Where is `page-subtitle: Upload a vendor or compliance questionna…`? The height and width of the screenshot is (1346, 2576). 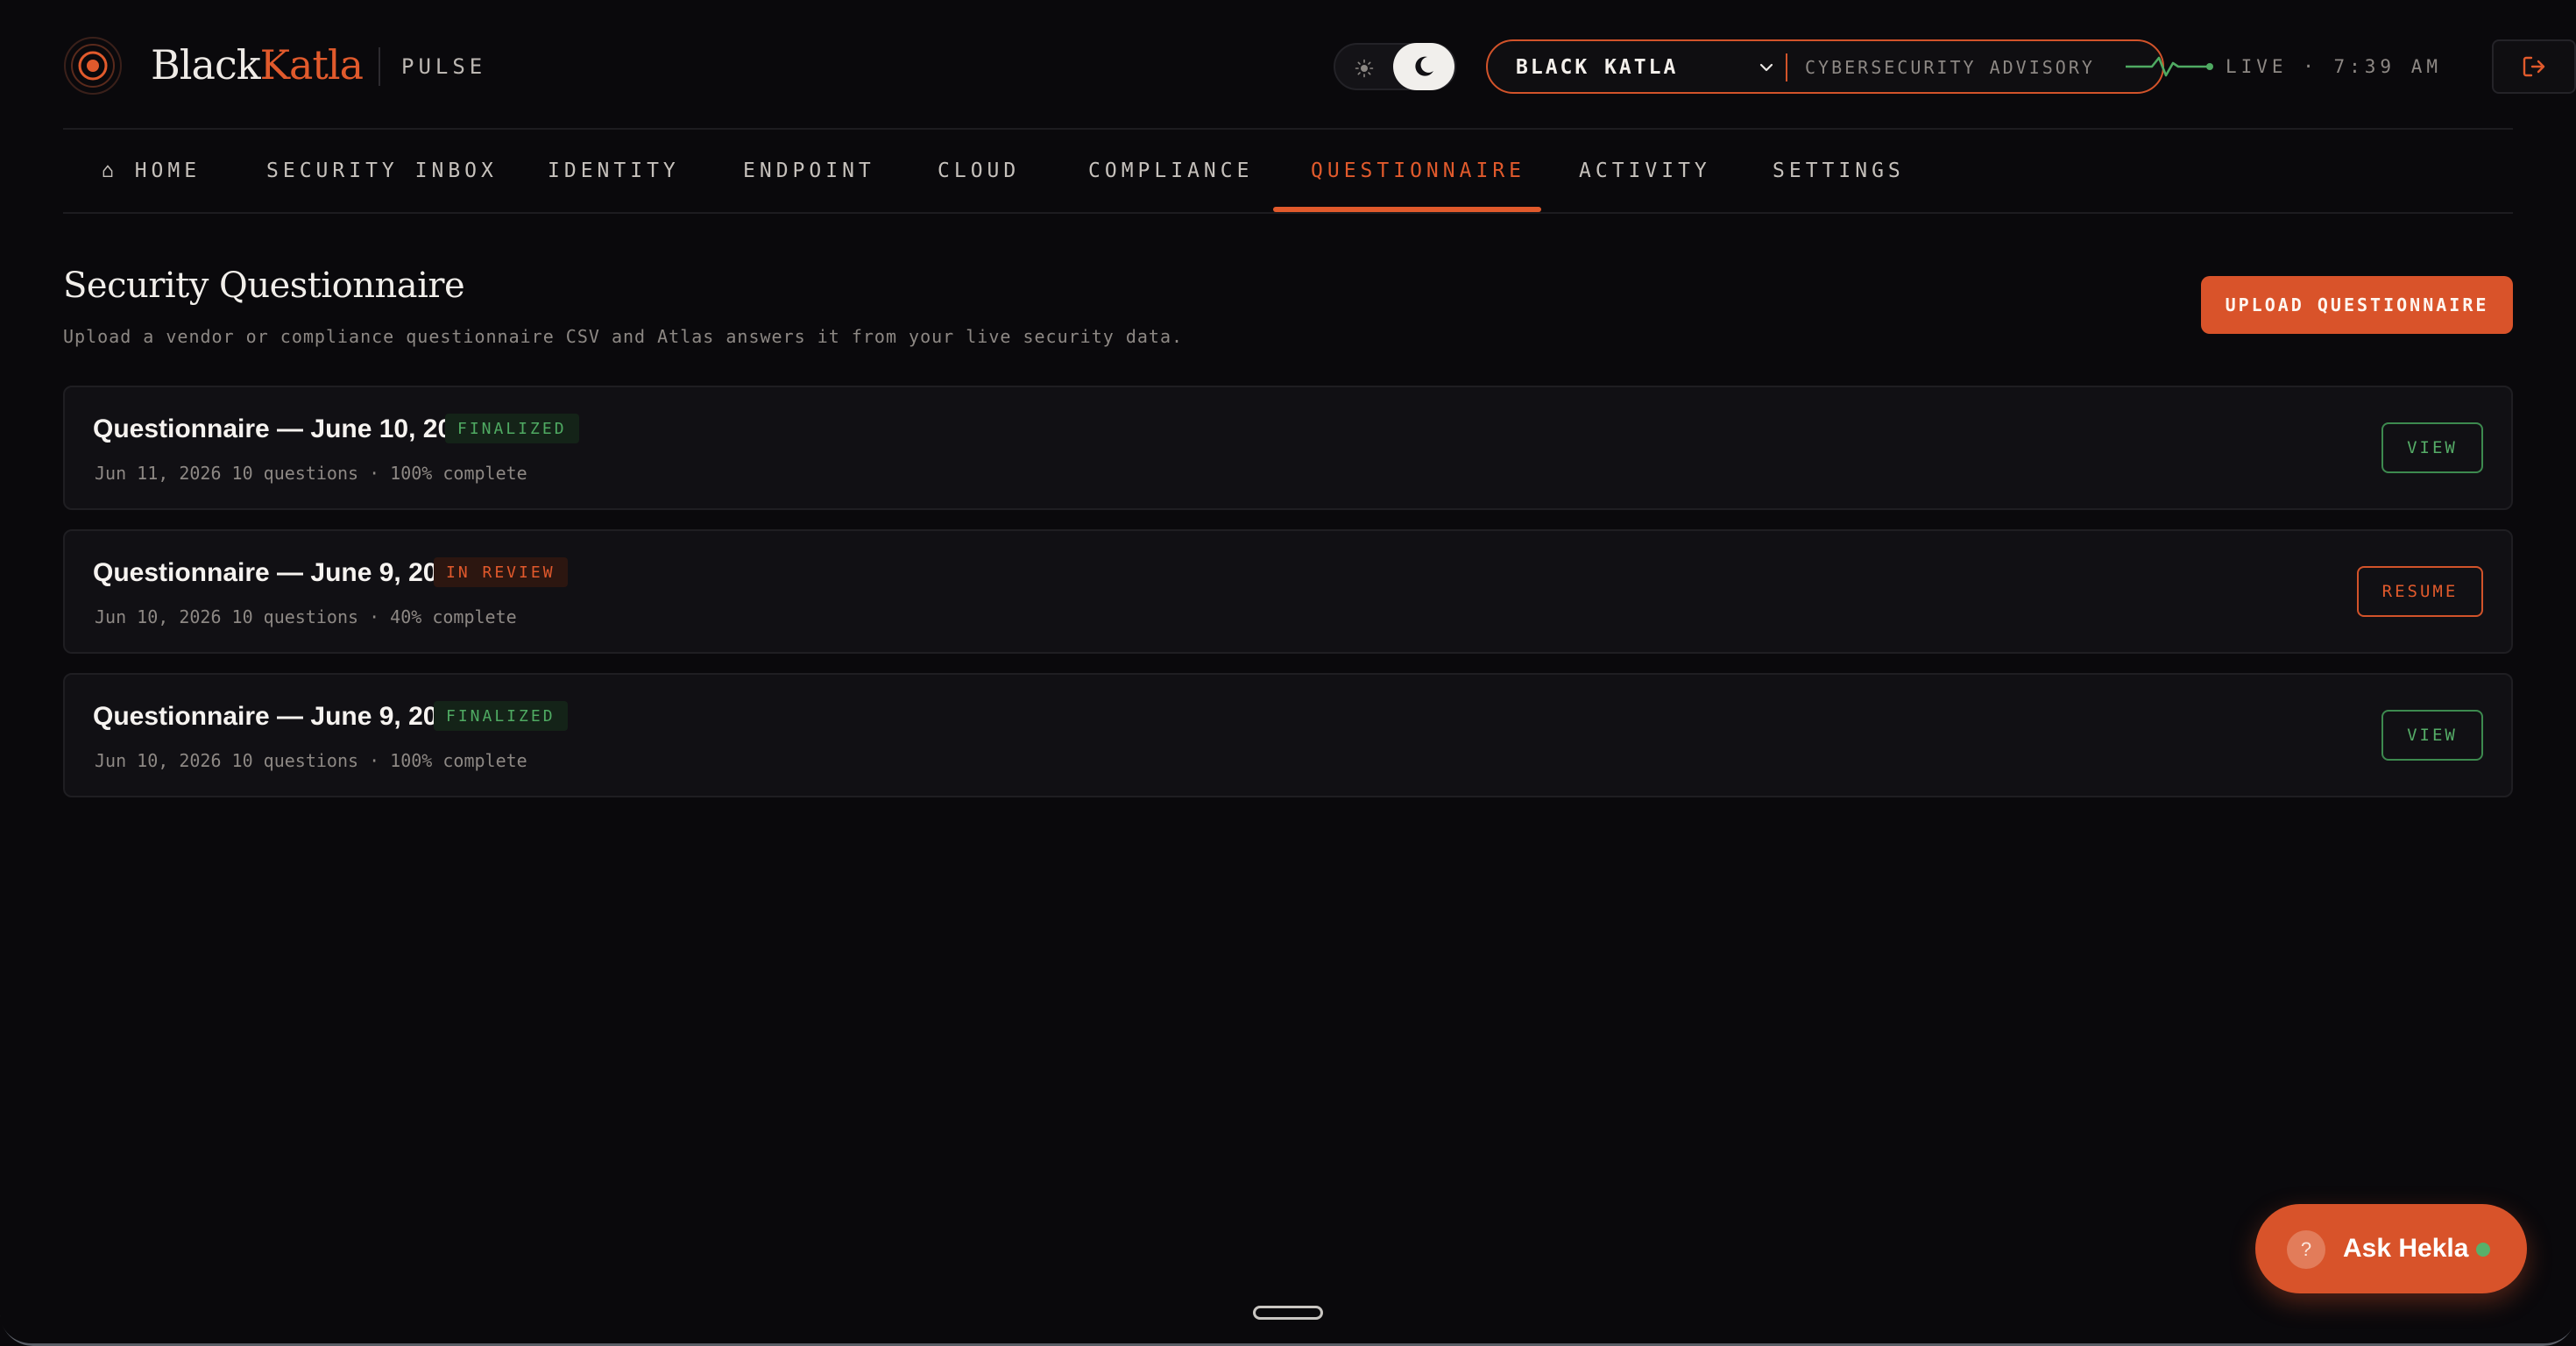 page-subtitle: Upload a vendor or compliance questionna… is located at coordinates (623, 336).